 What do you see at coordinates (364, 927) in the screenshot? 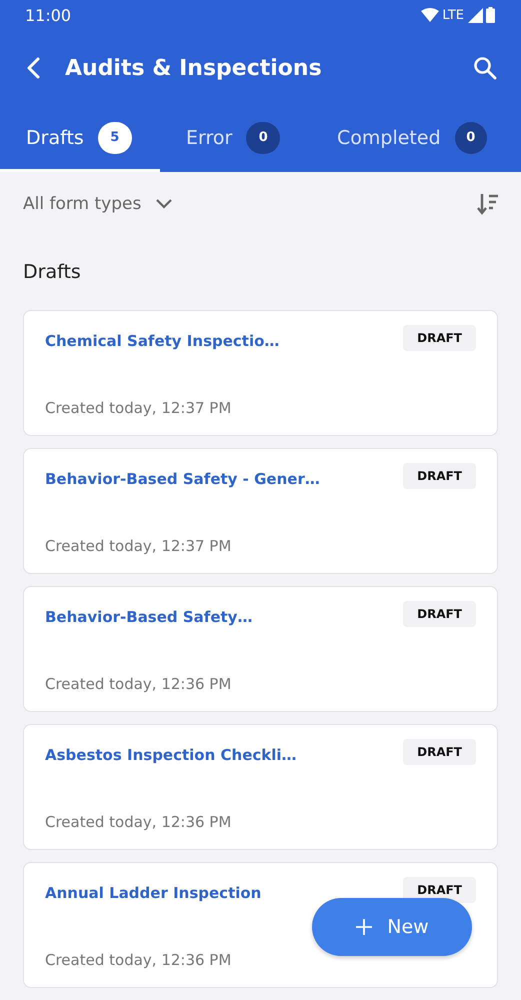
I see `plus-icon` at bounding box center [364, 927].